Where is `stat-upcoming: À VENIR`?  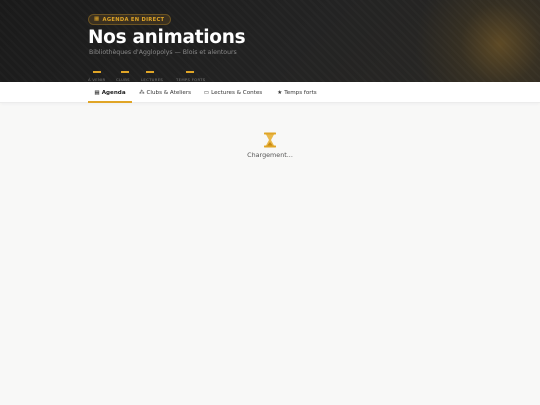
stat-upcoming: À VENIR is located at coordinates (102, 75).